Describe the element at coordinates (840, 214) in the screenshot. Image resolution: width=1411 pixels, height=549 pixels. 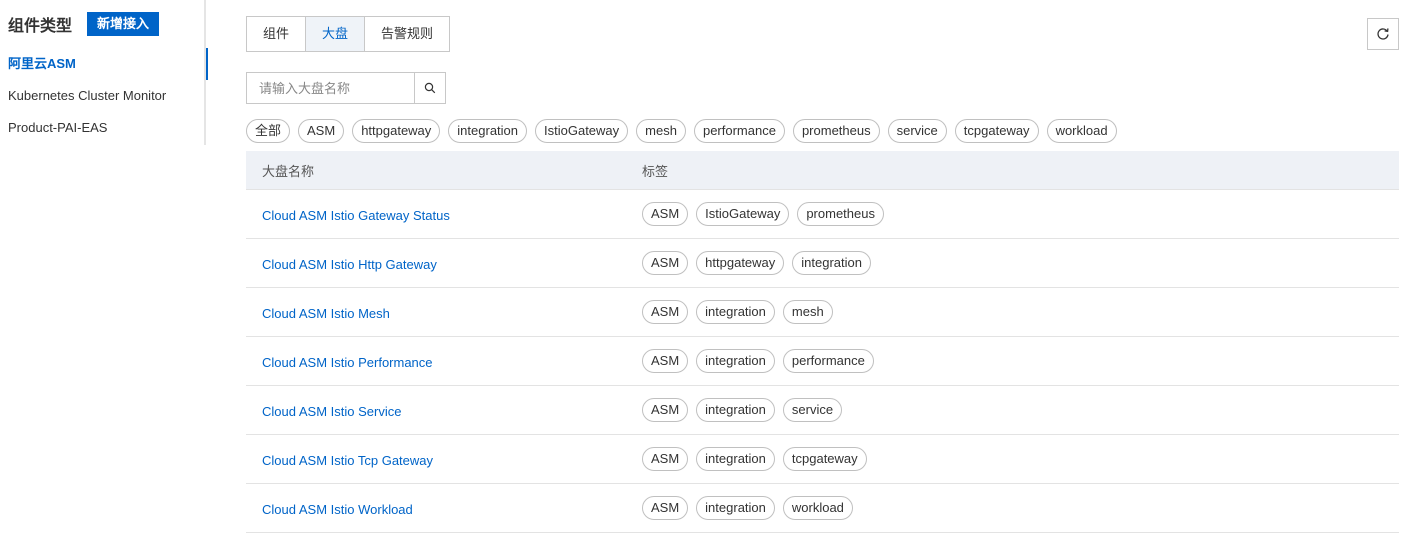
I see `tag-badge: prometheus` at that location.